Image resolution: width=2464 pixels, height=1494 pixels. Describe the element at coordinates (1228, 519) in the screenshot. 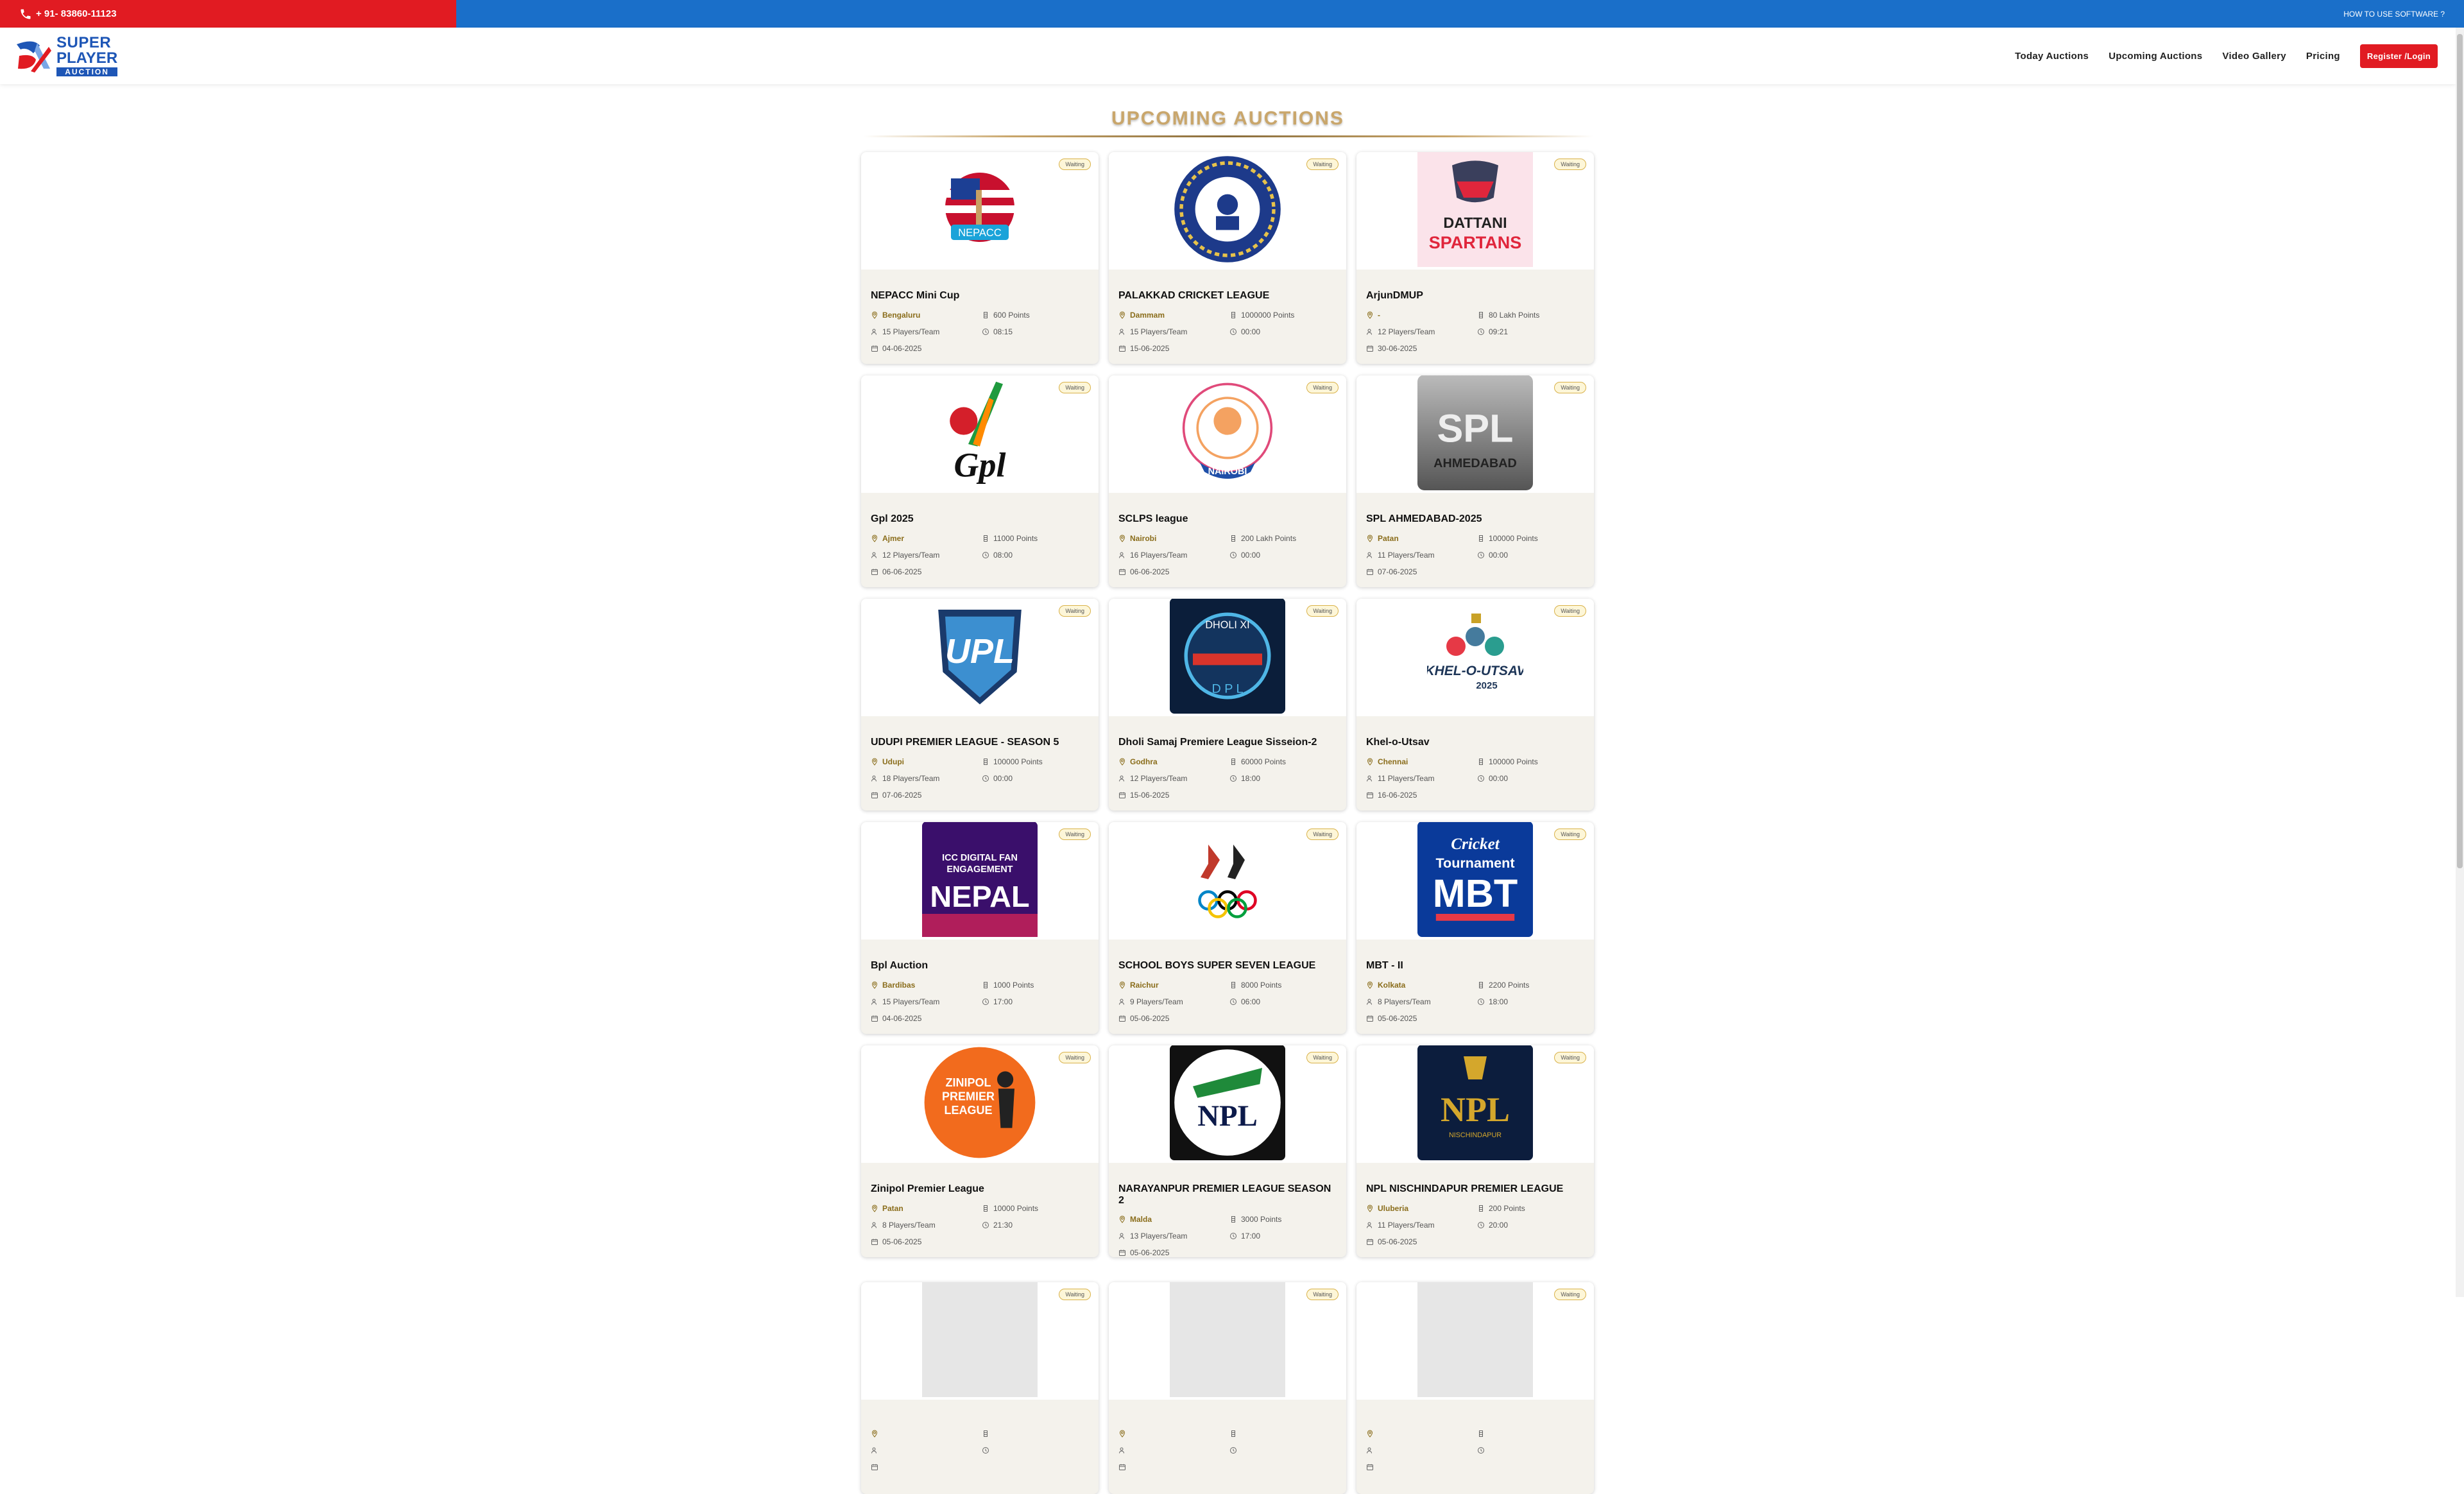

I see `auction-name: SCLPS league` at that location.